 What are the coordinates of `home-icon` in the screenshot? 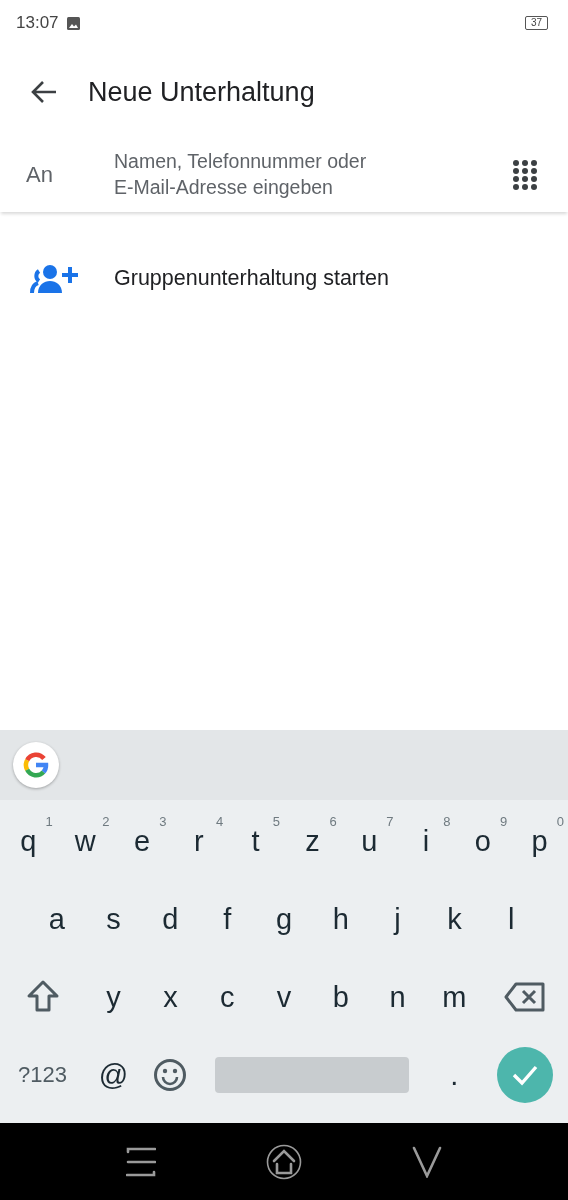 It's located at (284, 1161).